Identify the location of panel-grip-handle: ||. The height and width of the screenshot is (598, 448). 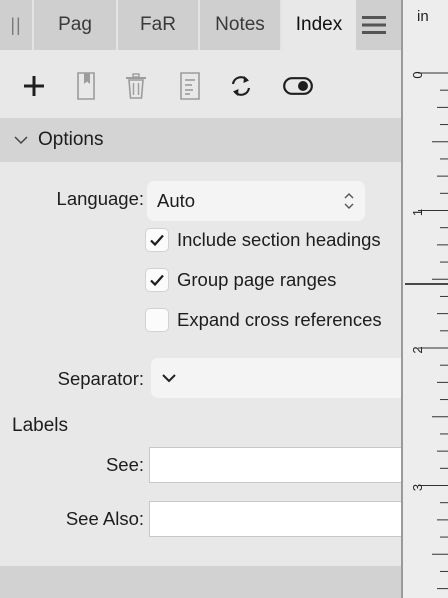
(17, 25).